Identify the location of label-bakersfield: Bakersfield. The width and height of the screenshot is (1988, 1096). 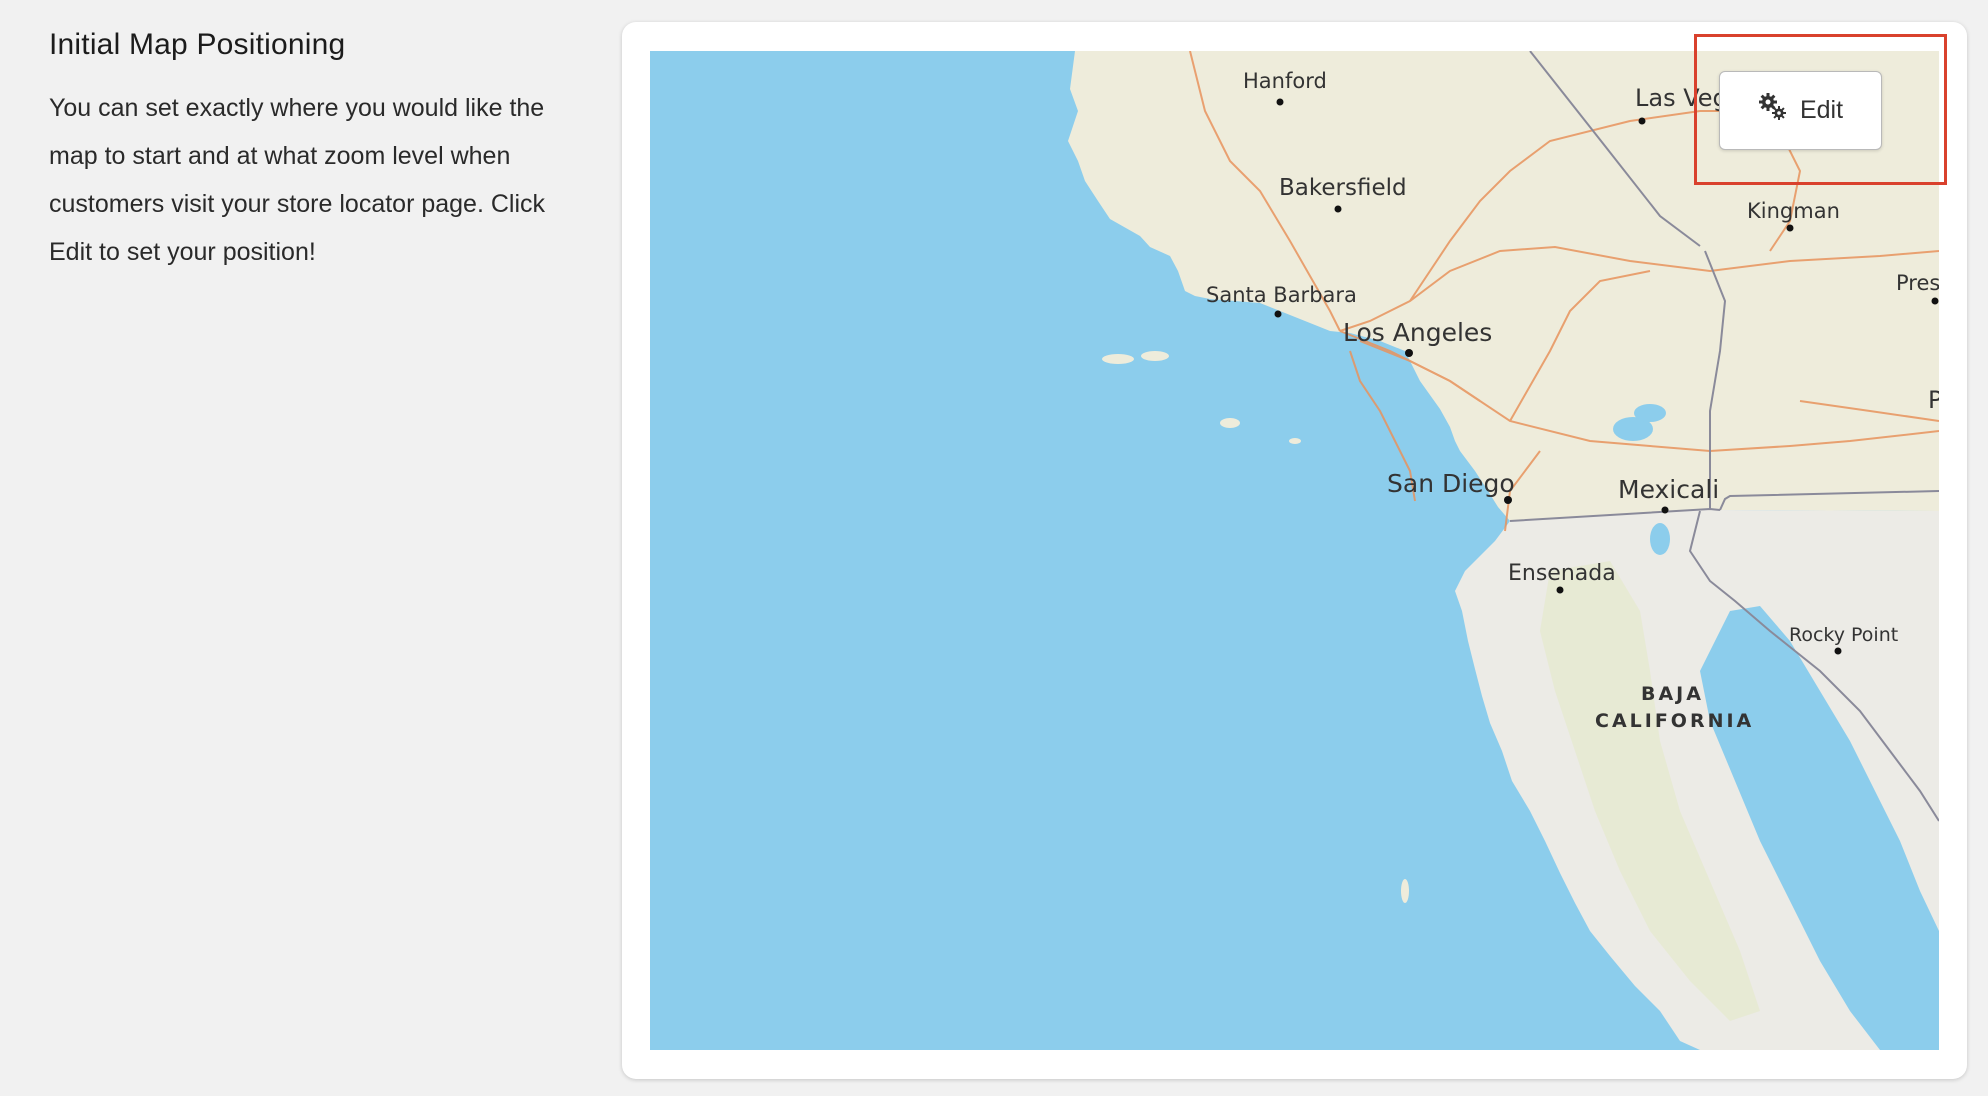
(1343, 188).